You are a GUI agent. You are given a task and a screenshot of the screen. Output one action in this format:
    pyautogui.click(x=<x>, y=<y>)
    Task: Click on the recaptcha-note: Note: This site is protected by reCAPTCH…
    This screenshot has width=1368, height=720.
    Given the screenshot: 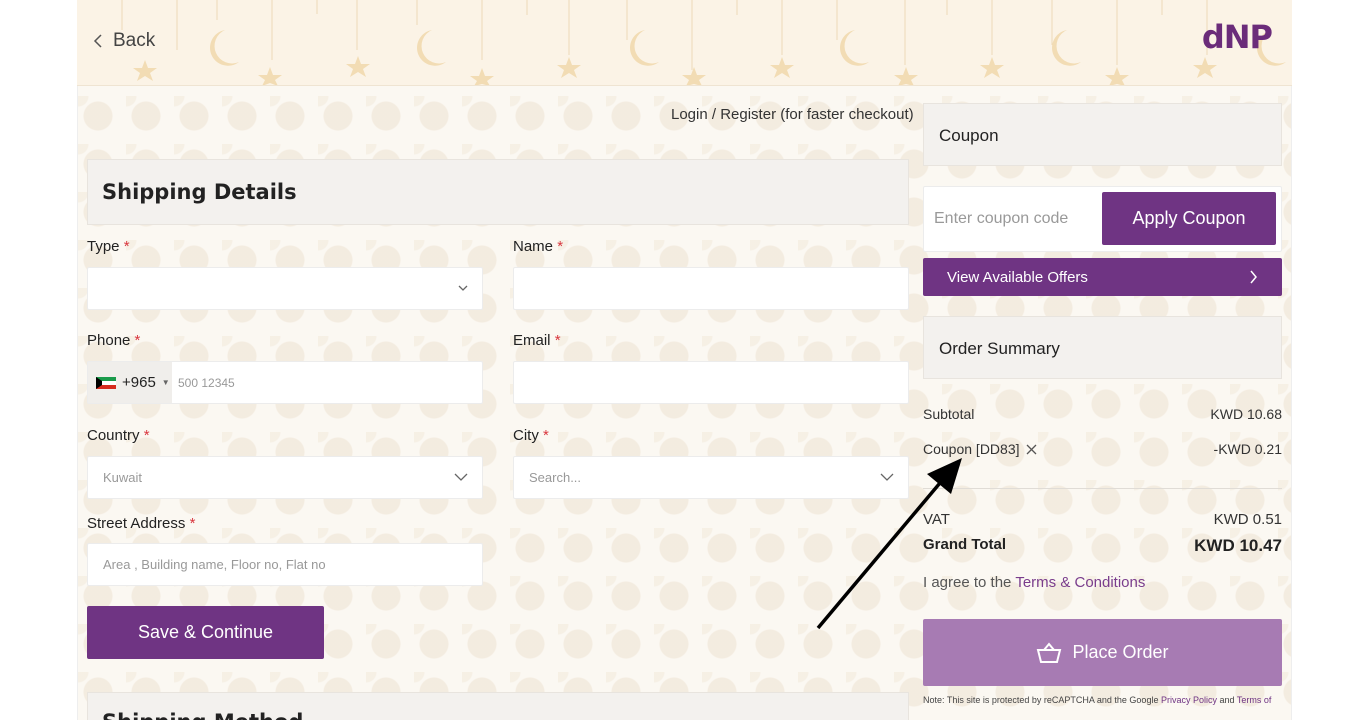 What is the action you would take?
    pyautogui.click(x=1103, y=700)
    